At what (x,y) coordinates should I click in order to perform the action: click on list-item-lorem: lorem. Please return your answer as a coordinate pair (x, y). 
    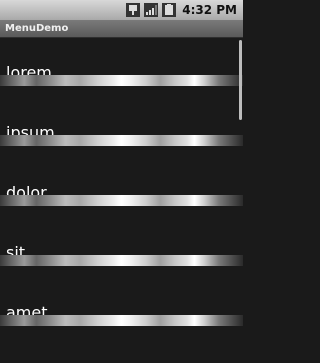
    Looking at the image, I should click on (121, 68).